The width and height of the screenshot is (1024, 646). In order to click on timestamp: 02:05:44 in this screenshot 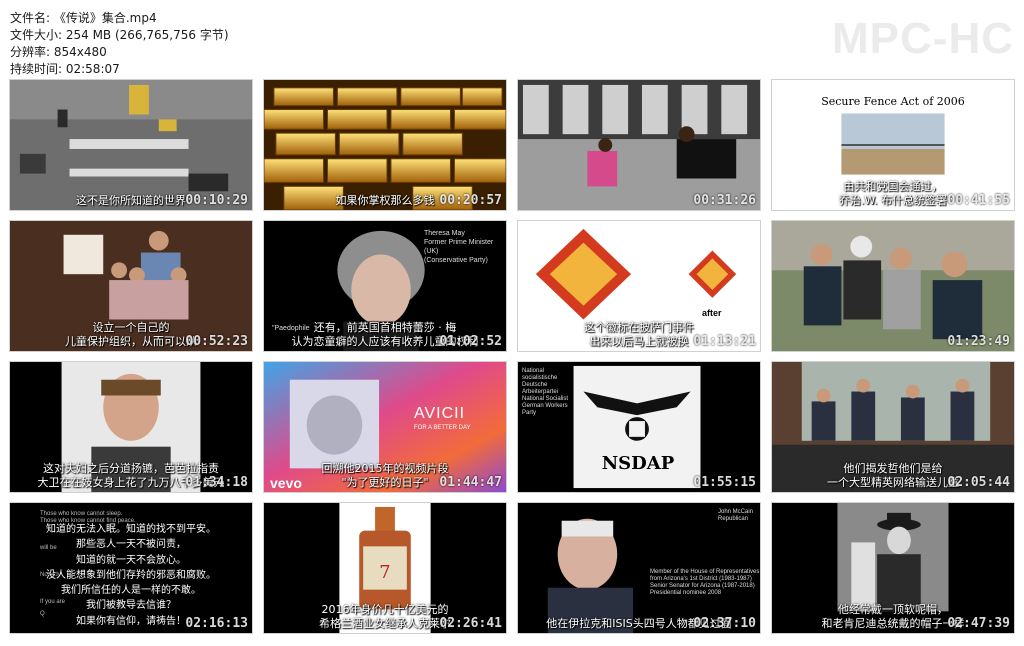, I will do `click(978, 482)`.